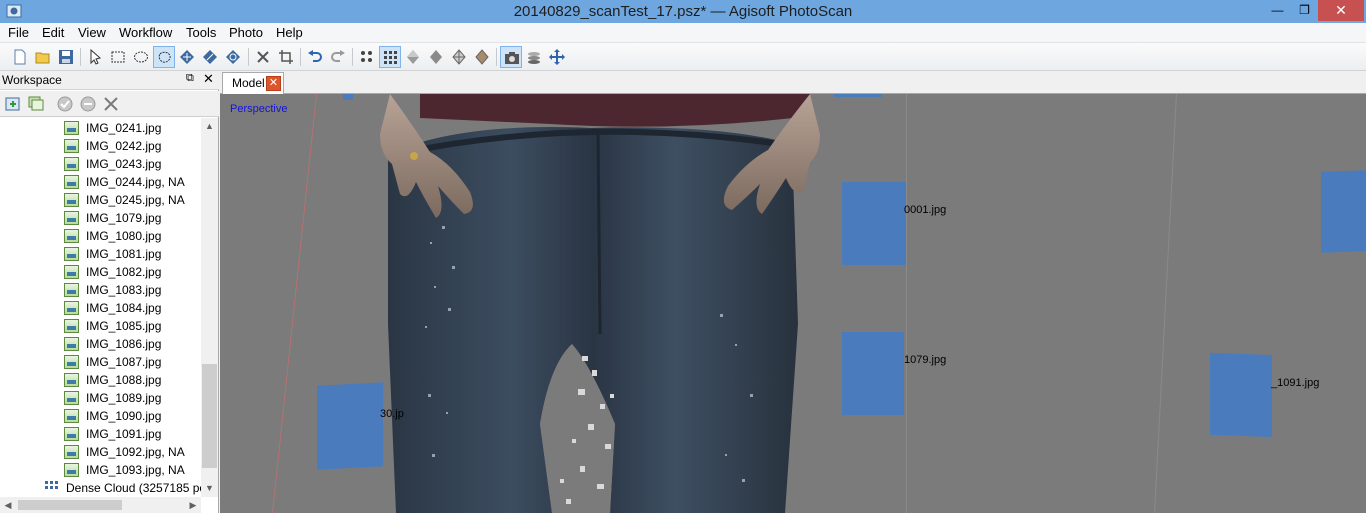  Describe the element at coordinates (253, 83) in the screenshot. I see `tab-model: Model ✕` at that location.